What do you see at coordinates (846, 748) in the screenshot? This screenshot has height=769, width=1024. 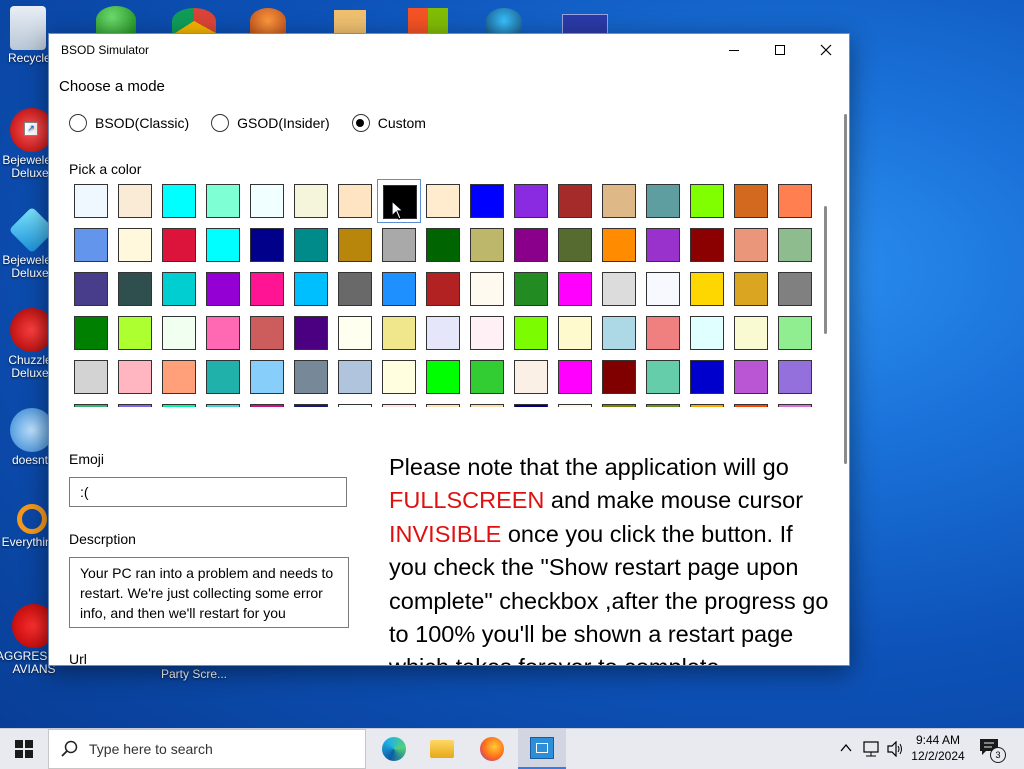 I see `chevron-up-icon` at bounding box center [846, 748].